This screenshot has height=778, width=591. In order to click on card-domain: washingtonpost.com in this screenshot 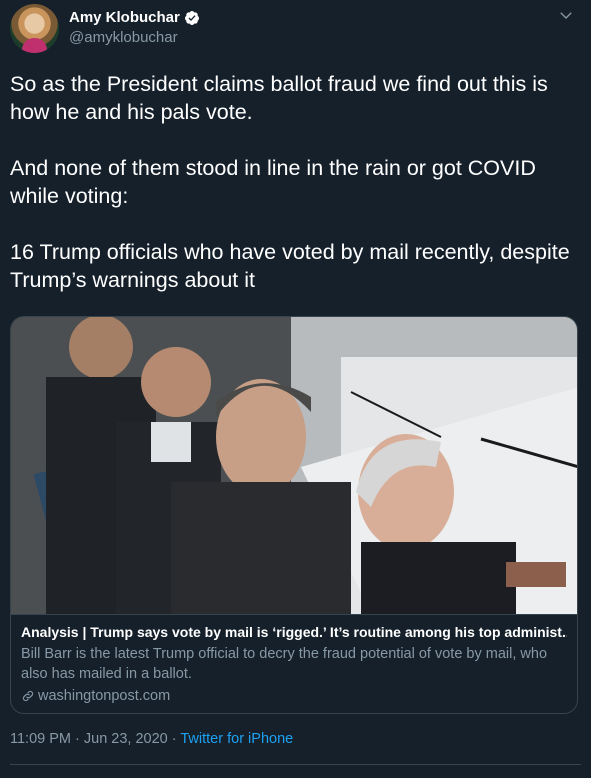, I will do `click(104, 696)`.